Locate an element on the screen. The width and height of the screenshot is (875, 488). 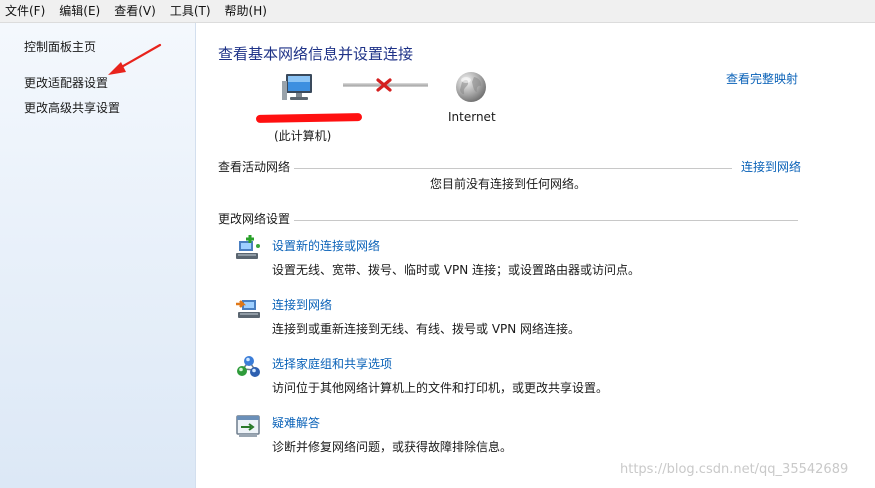
task-connect-to-network-desc: 连接到或重新连接到无线、有线、拨号或 VPN 网络连接。 is located at coordinates (426, 329).